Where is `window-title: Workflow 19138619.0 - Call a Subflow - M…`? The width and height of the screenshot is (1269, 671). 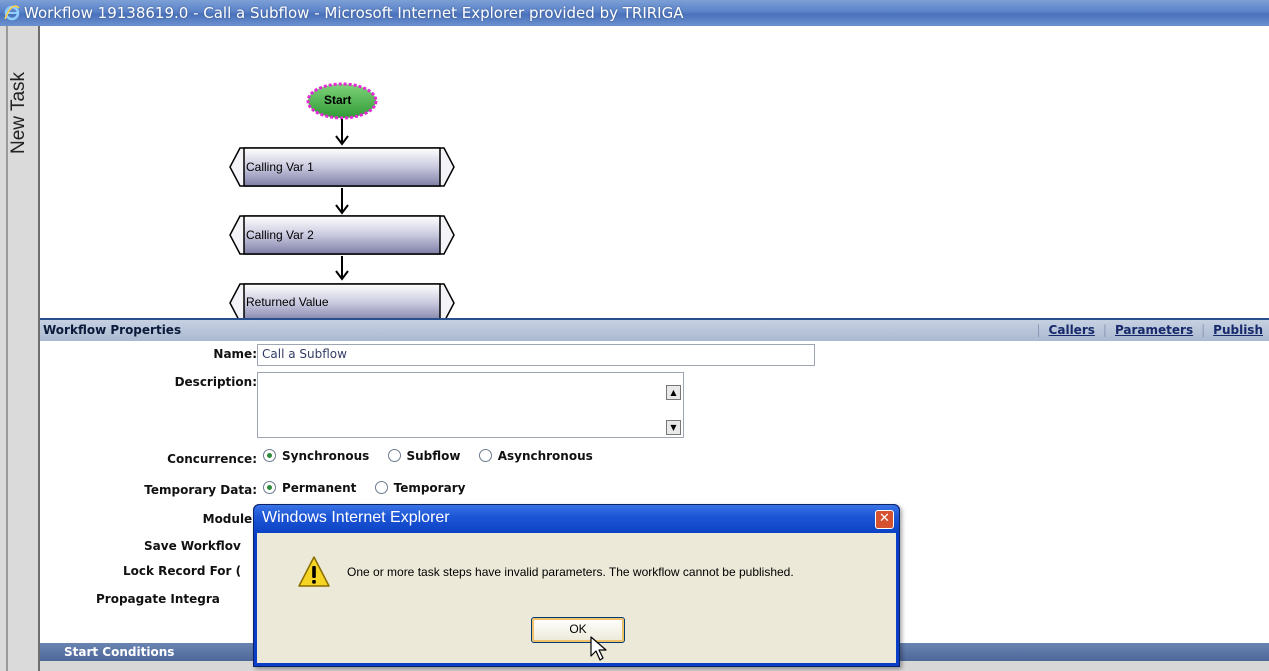
window-title: Workflow 19138619.0 - Call a Subflow - M… is located at coordinates (354, 13).